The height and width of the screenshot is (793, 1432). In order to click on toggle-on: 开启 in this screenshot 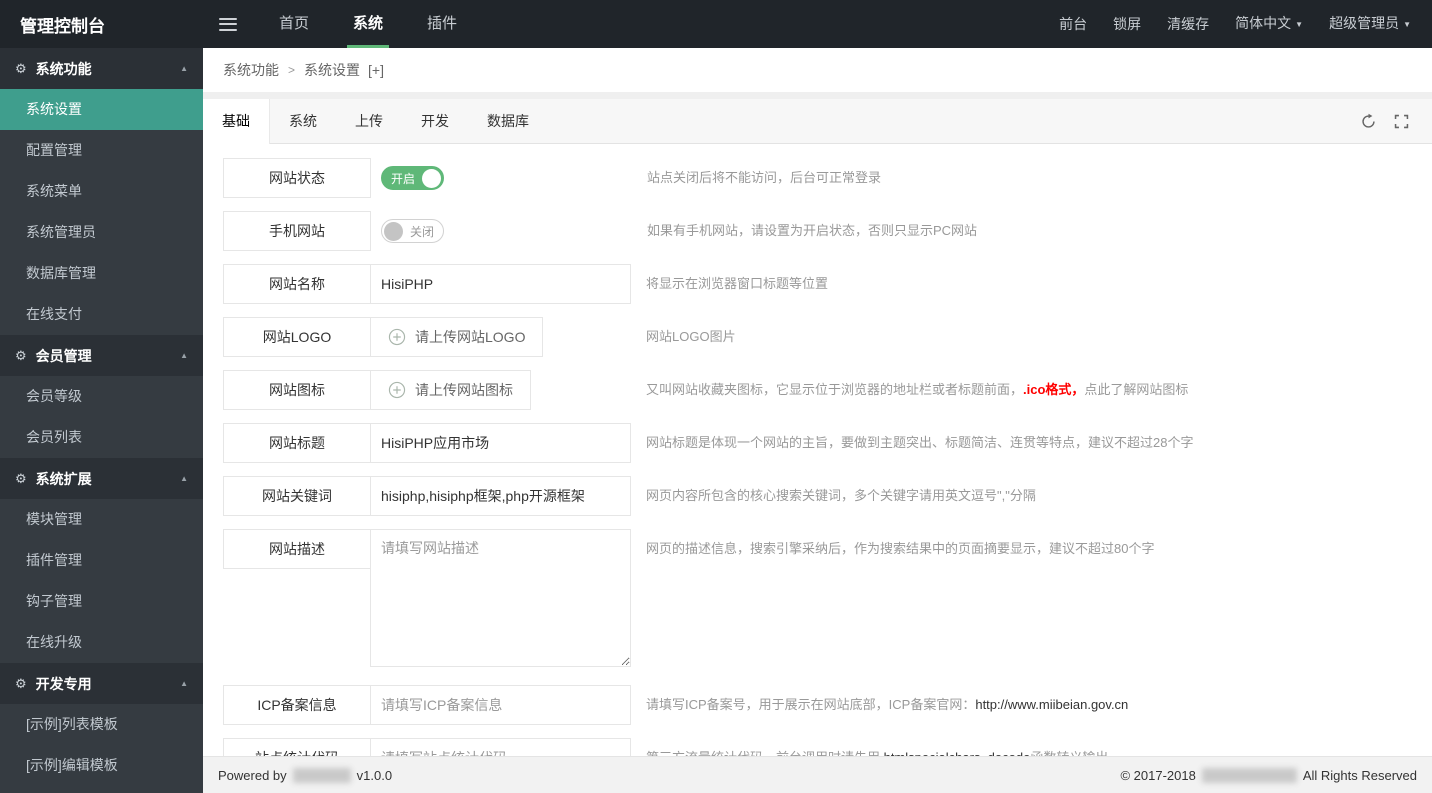, I will do `click(413, 178)`.